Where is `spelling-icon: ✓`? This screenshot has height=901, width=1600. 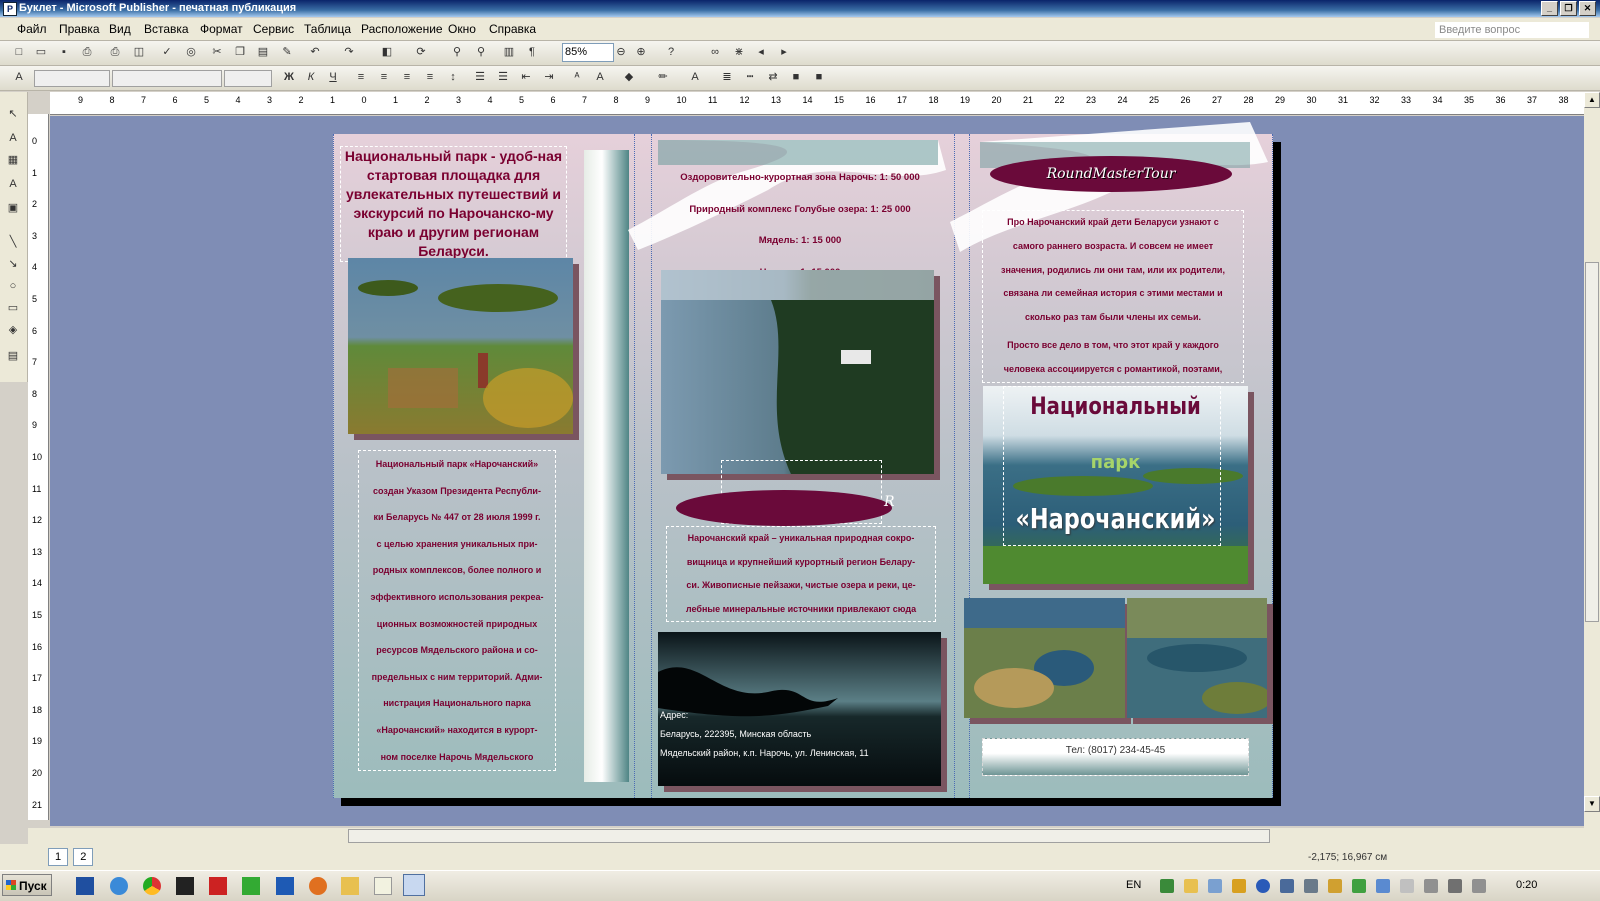
spelling-icon: ✓ is located at coordinates (167, 52).